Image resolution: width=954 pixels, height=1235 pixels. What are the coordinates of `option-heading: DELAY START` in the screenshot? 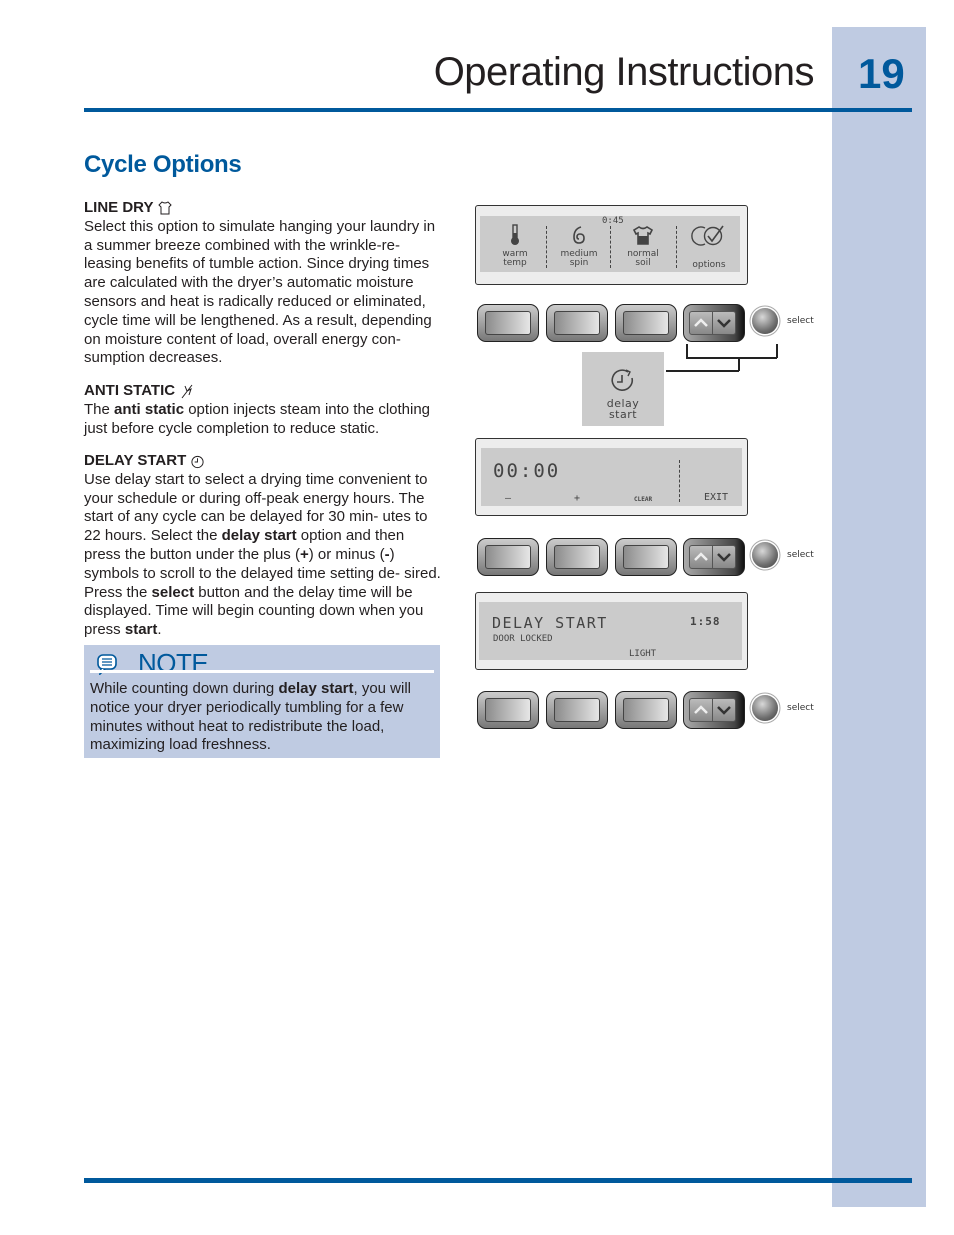 It's located at (264, 461).